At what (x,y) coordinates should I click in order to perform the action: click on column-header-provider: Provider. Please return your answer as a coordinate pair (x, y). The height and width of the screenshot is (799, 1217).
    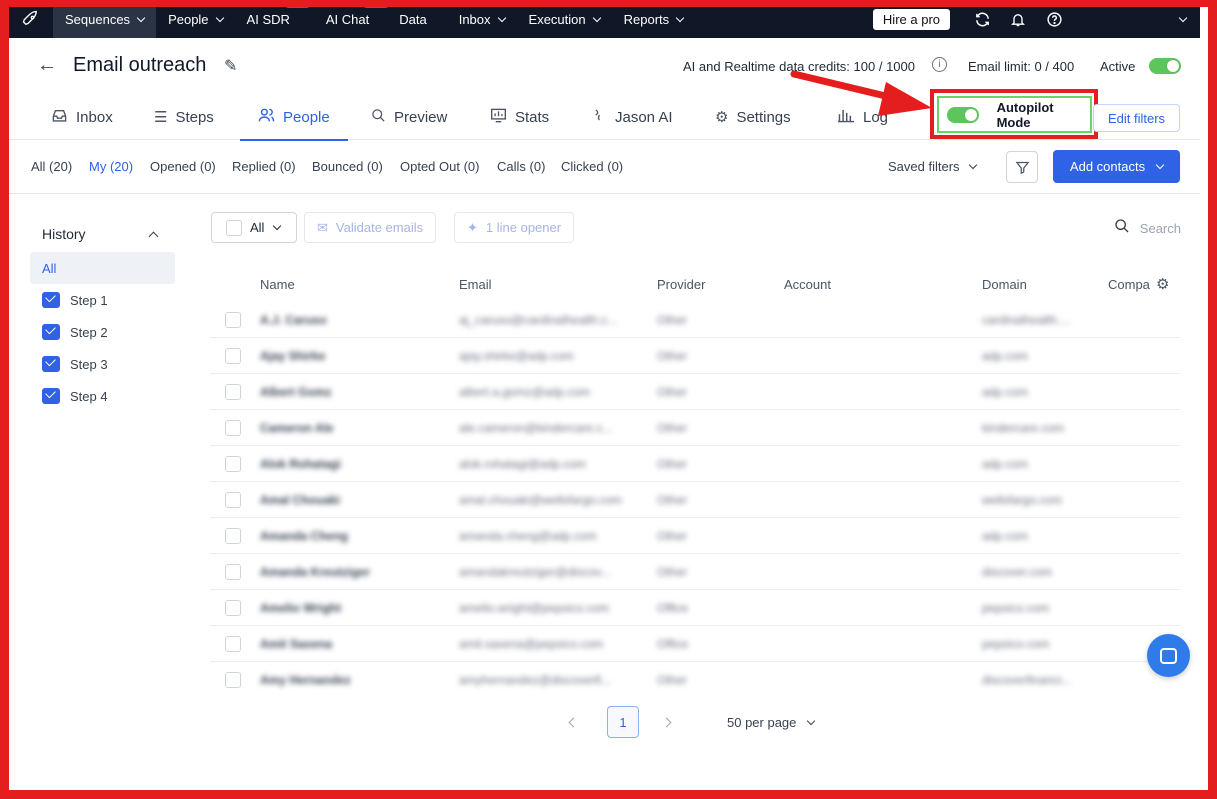
    Looking at the image, I should click on (681, 284).